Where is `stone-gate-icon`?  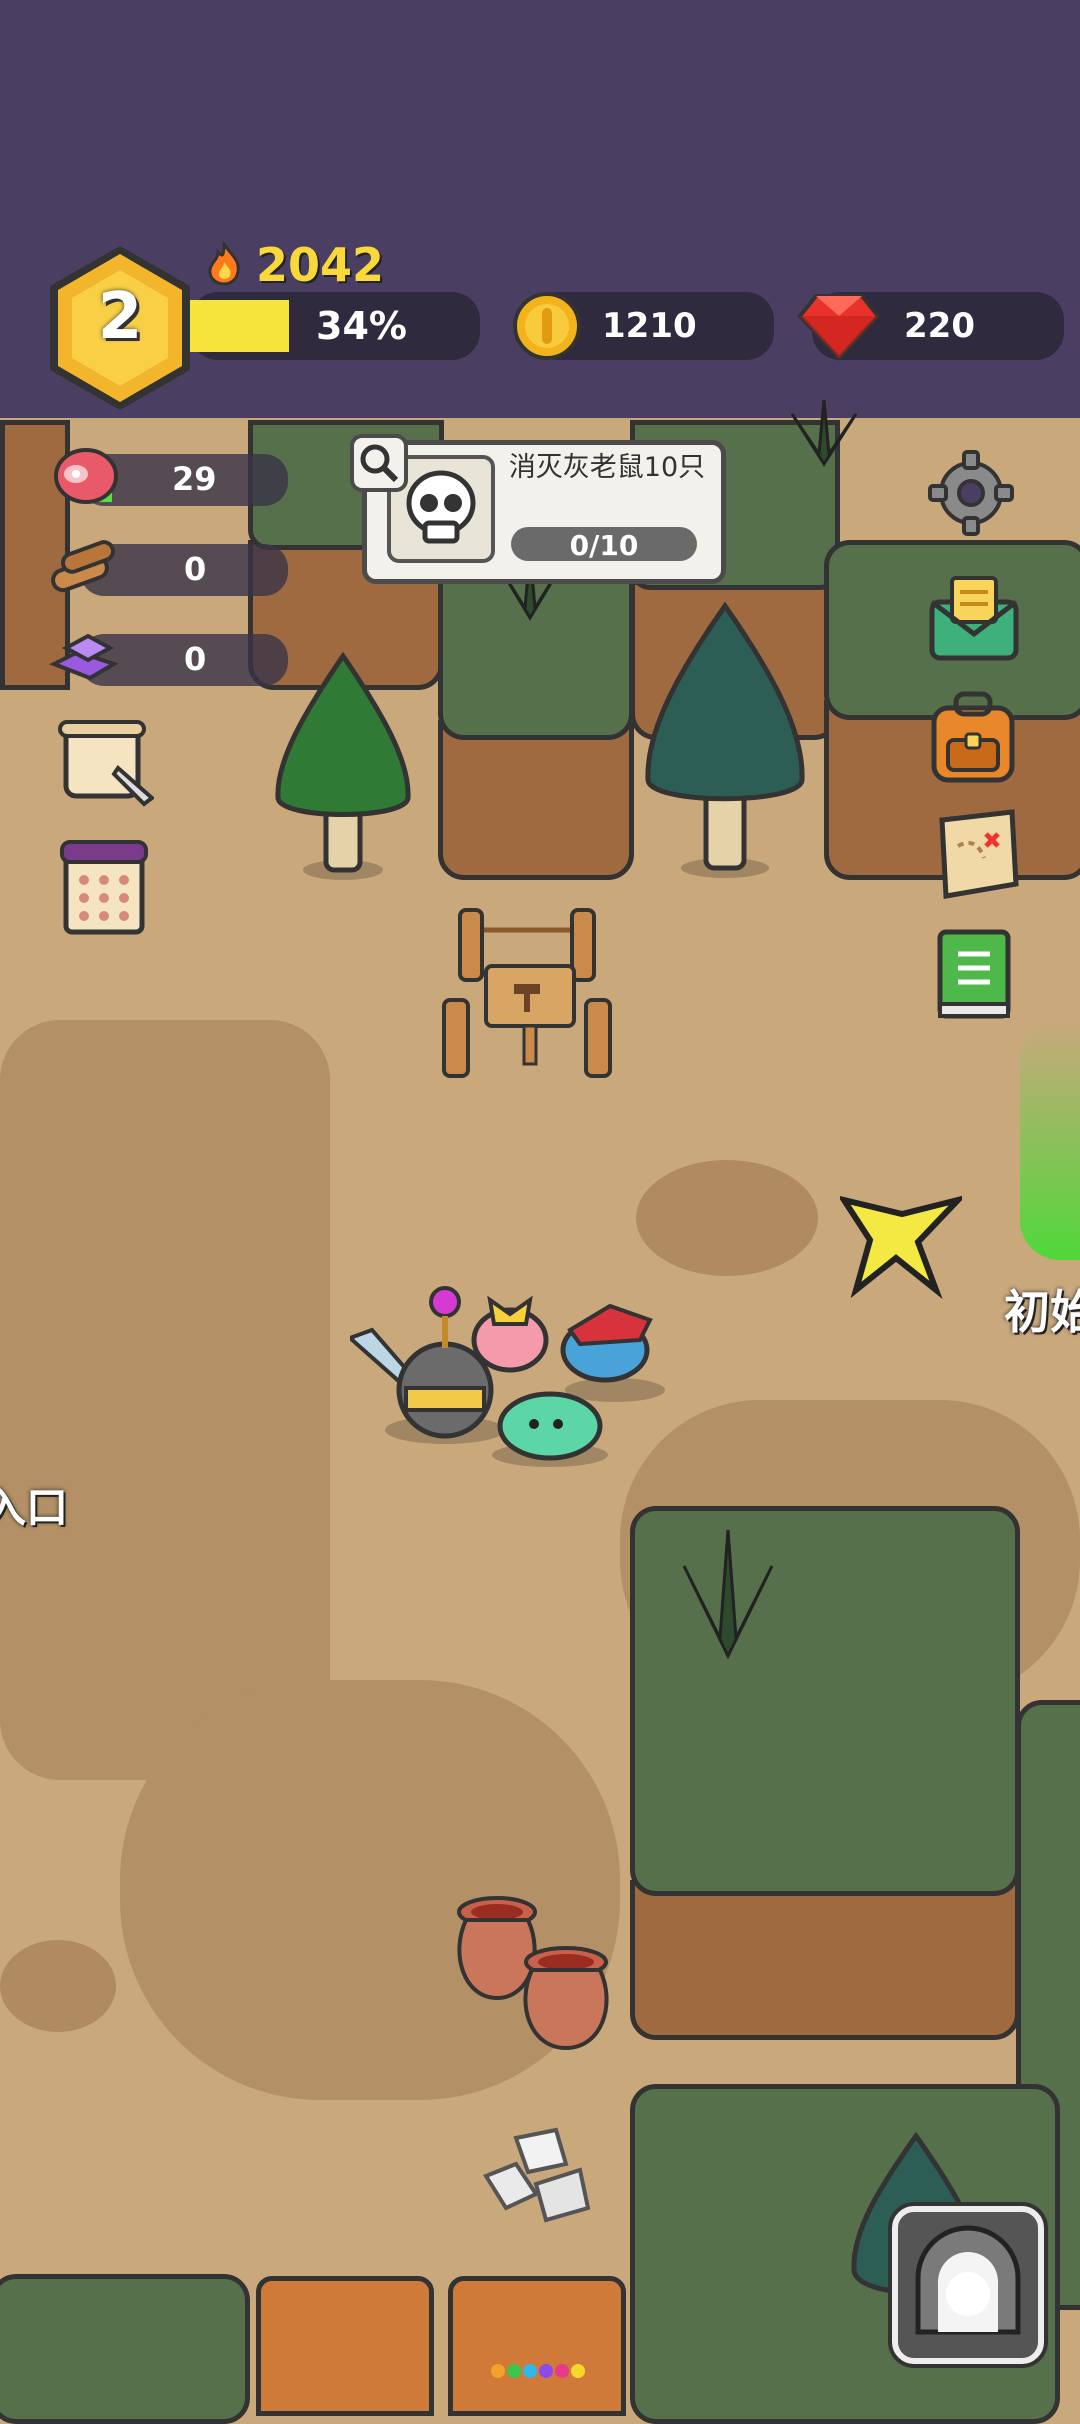
stone-gate-icon is located at coordinates (968, 2280).